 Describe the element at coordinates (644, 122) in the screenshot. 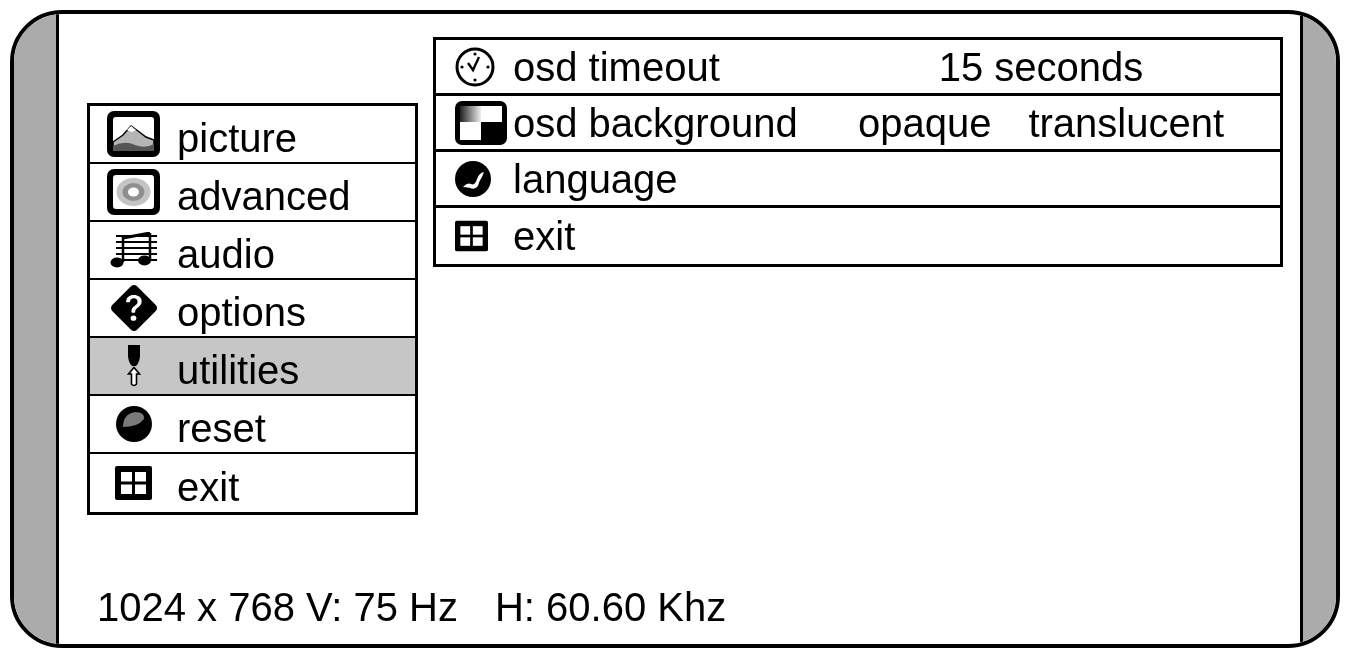

I see `submenu-item: osd background` at that location.